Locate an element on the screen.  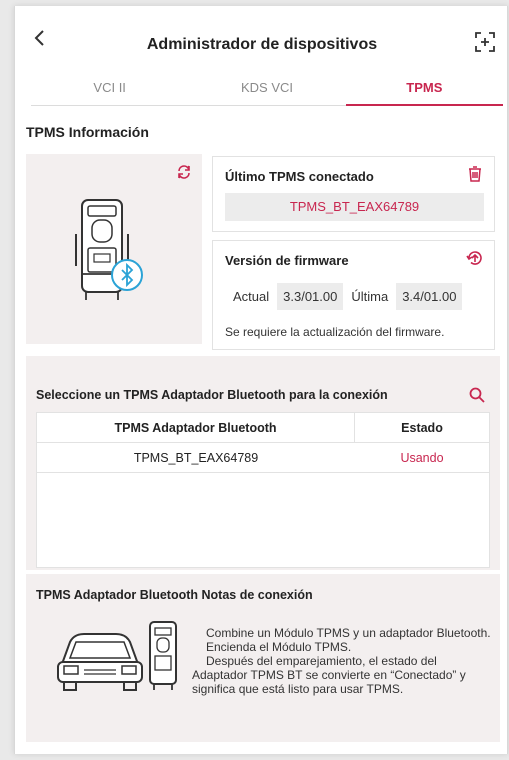
table-row: TPMS_BT_EAX64789 Usando is located at coordinates (263, 458).